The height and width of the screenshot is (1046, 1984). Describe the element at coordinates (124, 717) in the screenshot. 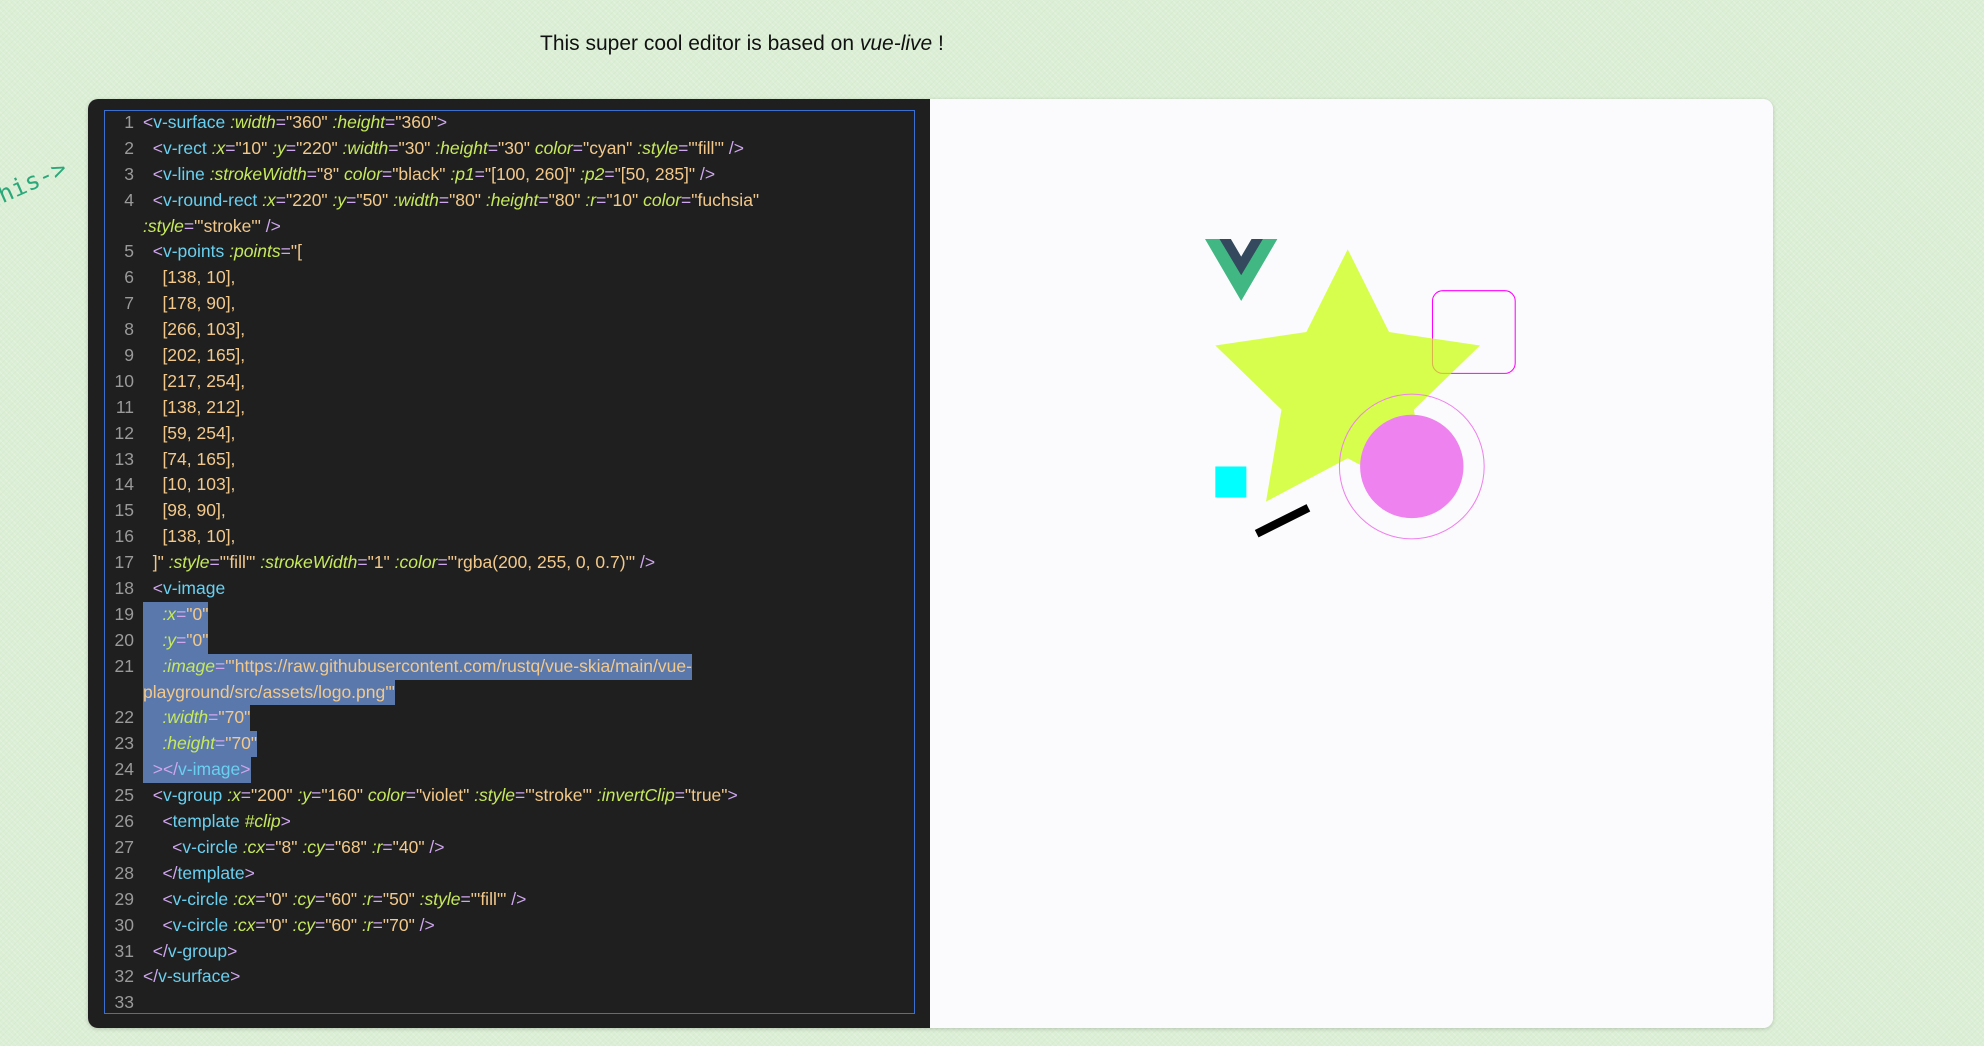

I see `line-number: 22` at that location.